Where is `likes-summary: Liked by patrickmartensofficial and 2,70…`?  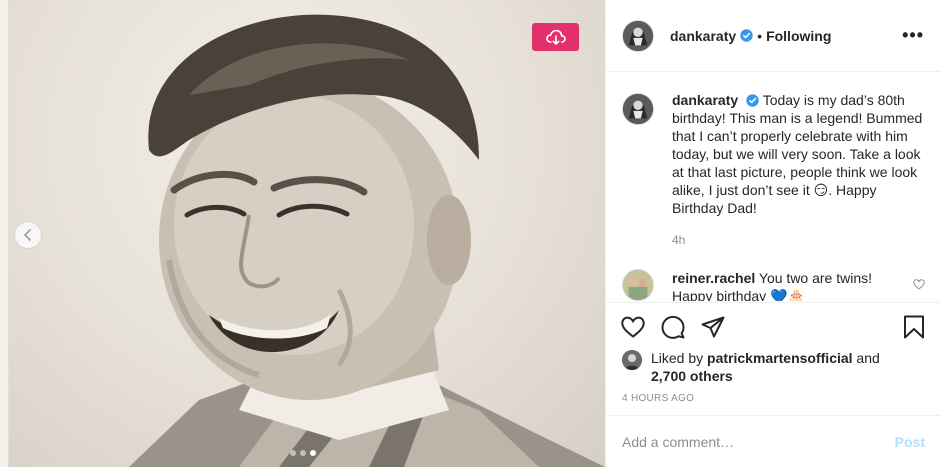 likes-summary: Liked by patrickmartensofficial and 2,70… is located at coordinates (751, 367).